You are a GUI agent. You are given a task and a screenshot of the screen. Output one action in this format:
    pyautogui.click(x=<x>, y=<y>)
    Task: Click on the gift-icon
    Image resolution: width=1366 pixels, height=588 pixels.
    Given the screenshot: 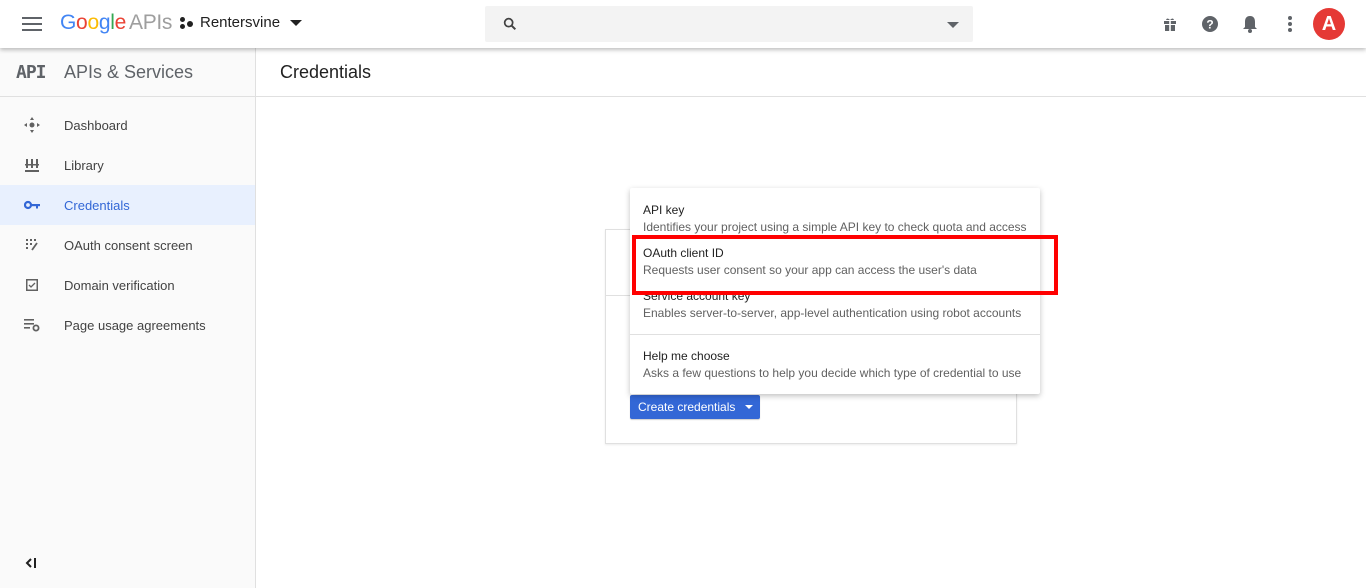 What is the action you would take?
    pyautogui.click(x=1170, y=24)
    